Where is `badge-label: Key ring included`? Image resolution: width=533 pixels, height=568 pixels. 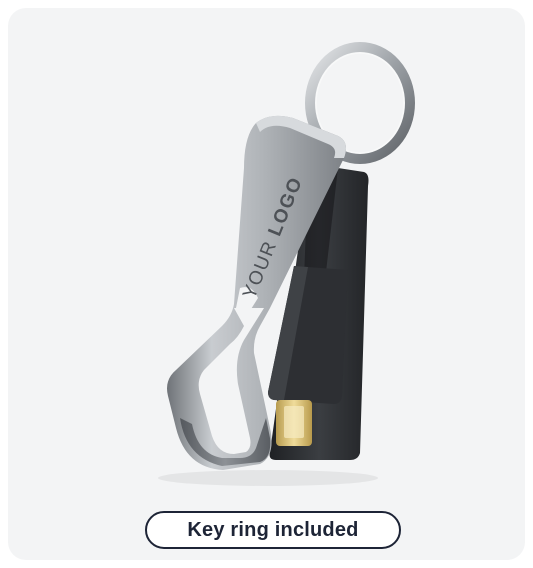
badge-label: Key ring included is located at coordinates (273, 529).